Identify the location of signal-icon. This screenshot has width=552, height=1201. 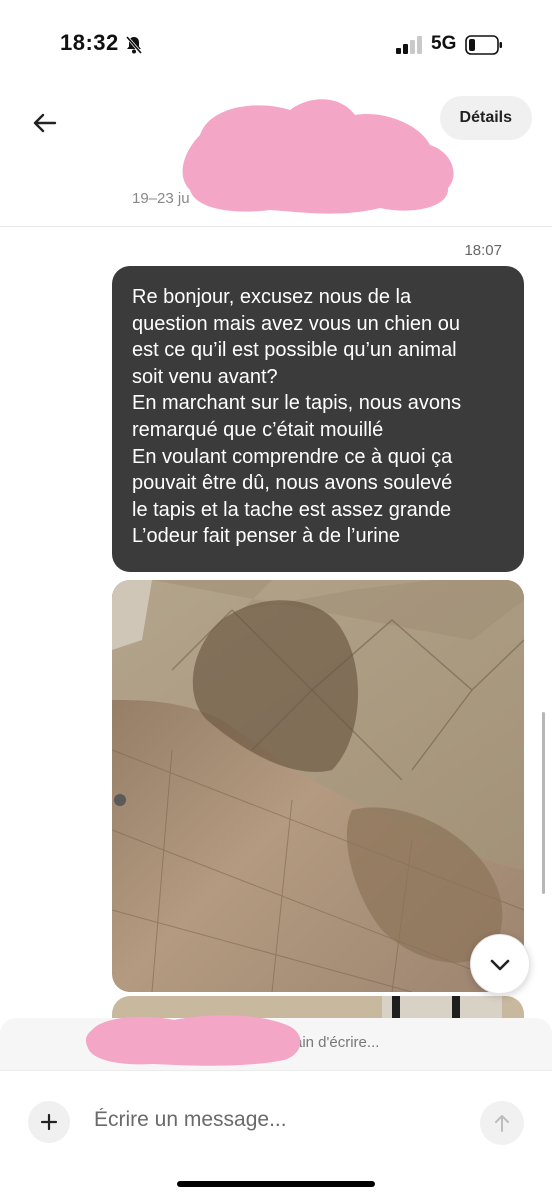
(409, 45).